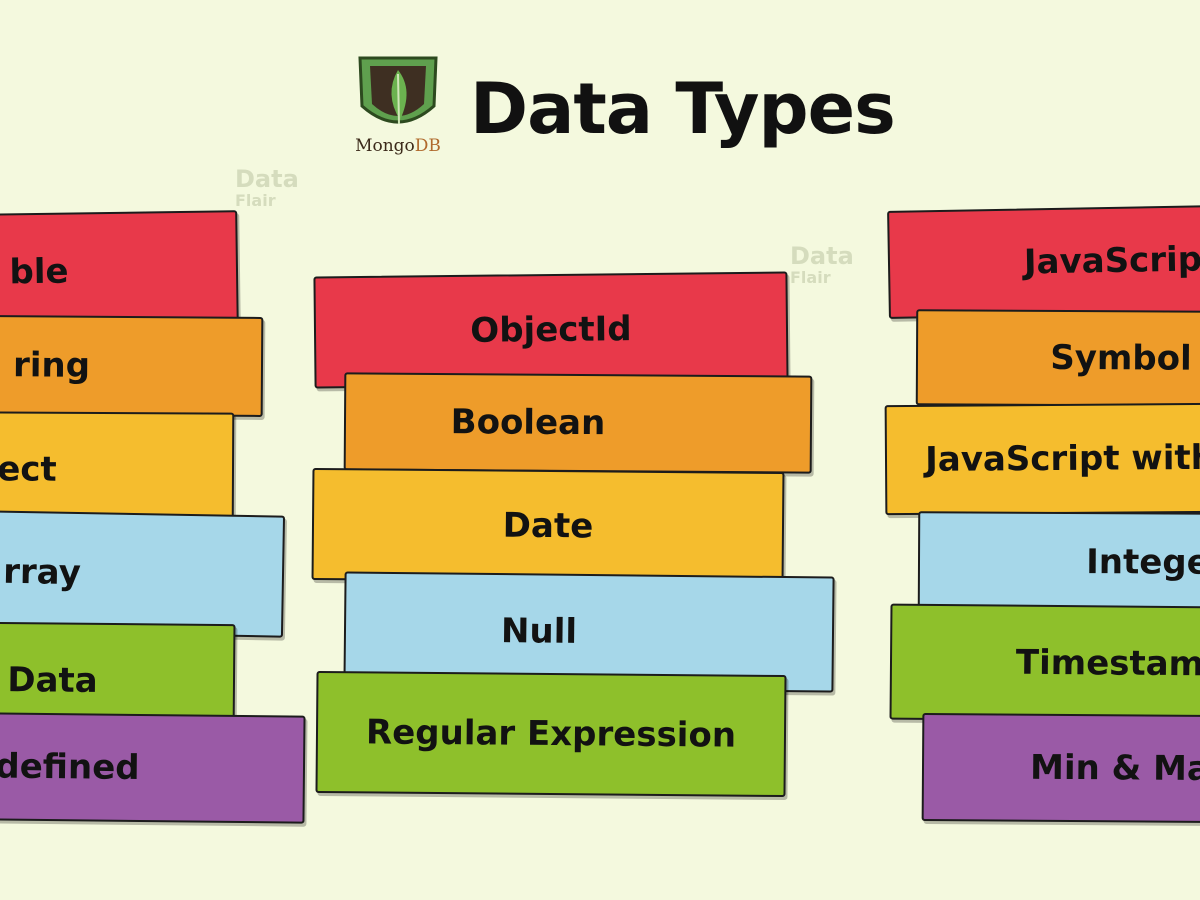 This screenshot has width=1200, height=900. I want to click on type-block-symbol: Symbol, so click(1057, 358).